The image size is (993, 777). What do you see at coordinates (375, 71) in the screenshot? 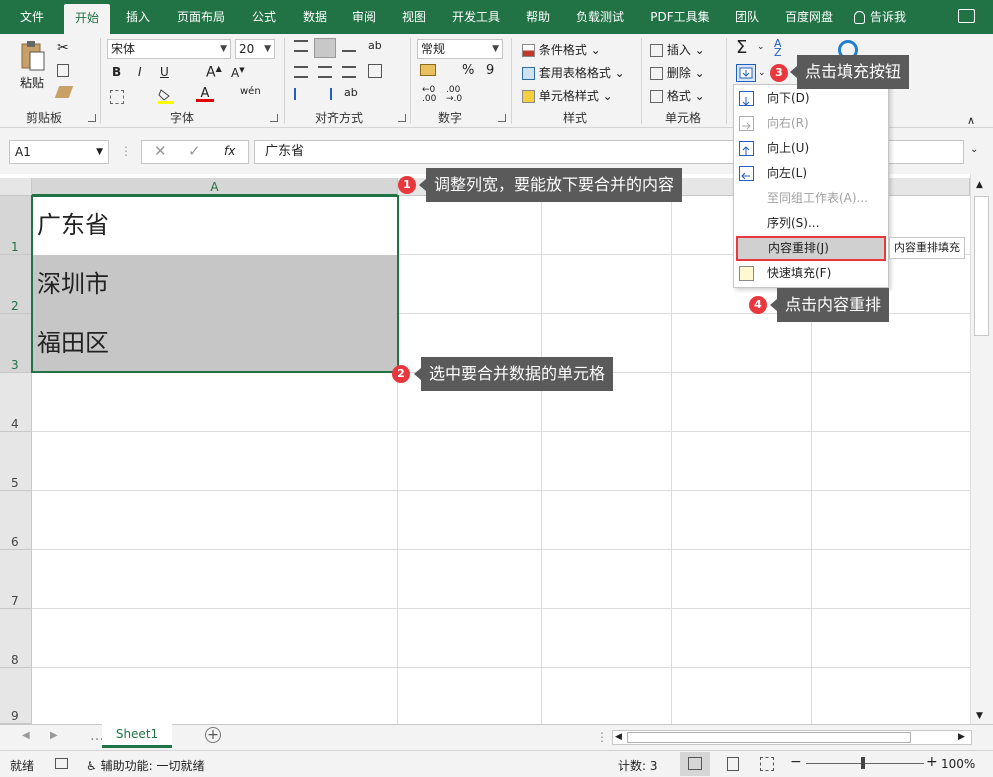
I see `wrap-text-icon` at bounding box center [375, 71].